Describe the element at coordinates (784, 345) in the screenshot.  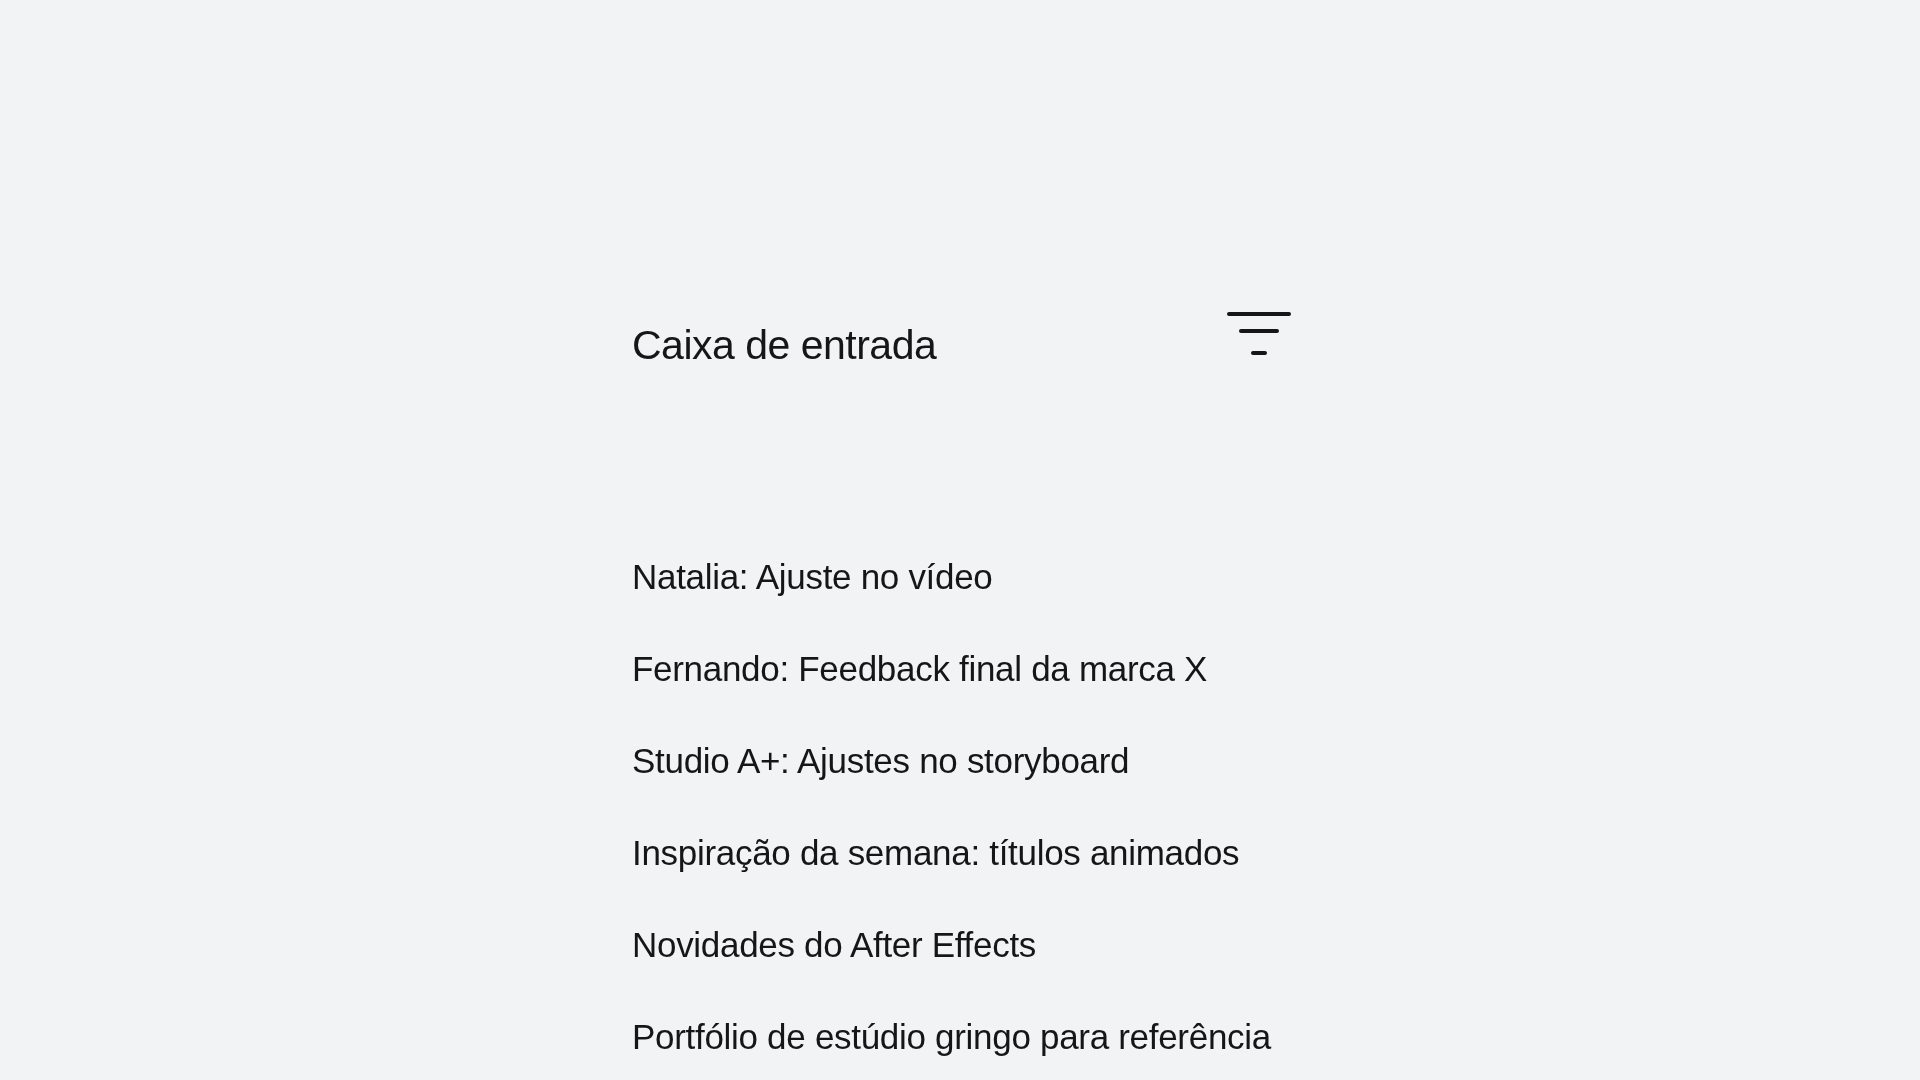
I see `inbox-title: Caixa de entrada` at that location.